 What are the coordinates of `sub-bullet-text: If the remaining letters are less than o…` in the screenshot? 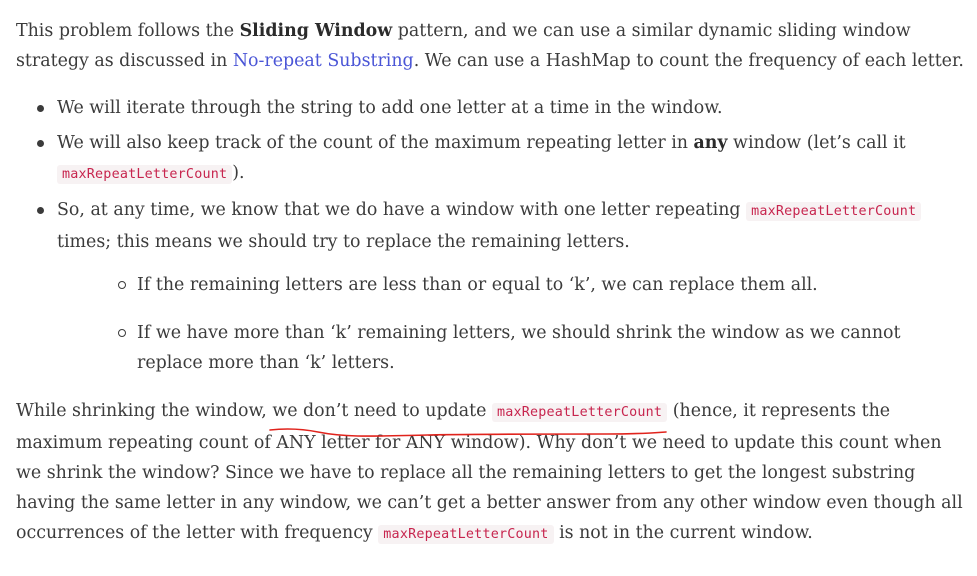 It's located at (477, 285).